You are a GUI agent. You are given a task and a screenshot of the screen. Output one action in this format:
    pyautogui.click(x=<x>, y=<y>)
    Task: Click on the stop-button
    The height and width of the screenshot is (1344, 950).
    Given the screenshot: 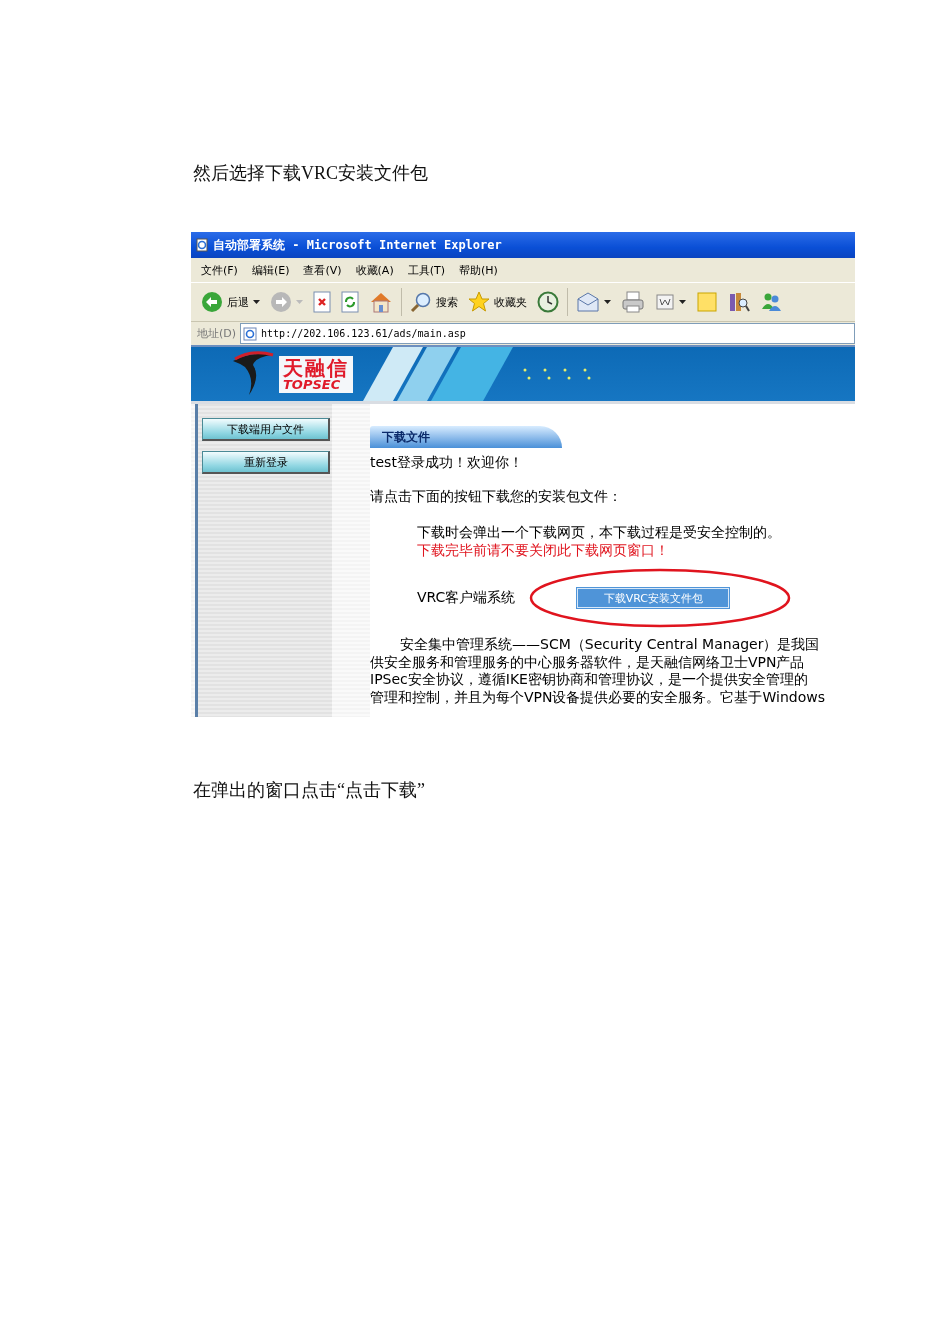 What is the action you would take?
    pyautogui.click(x=322, y=302)
    